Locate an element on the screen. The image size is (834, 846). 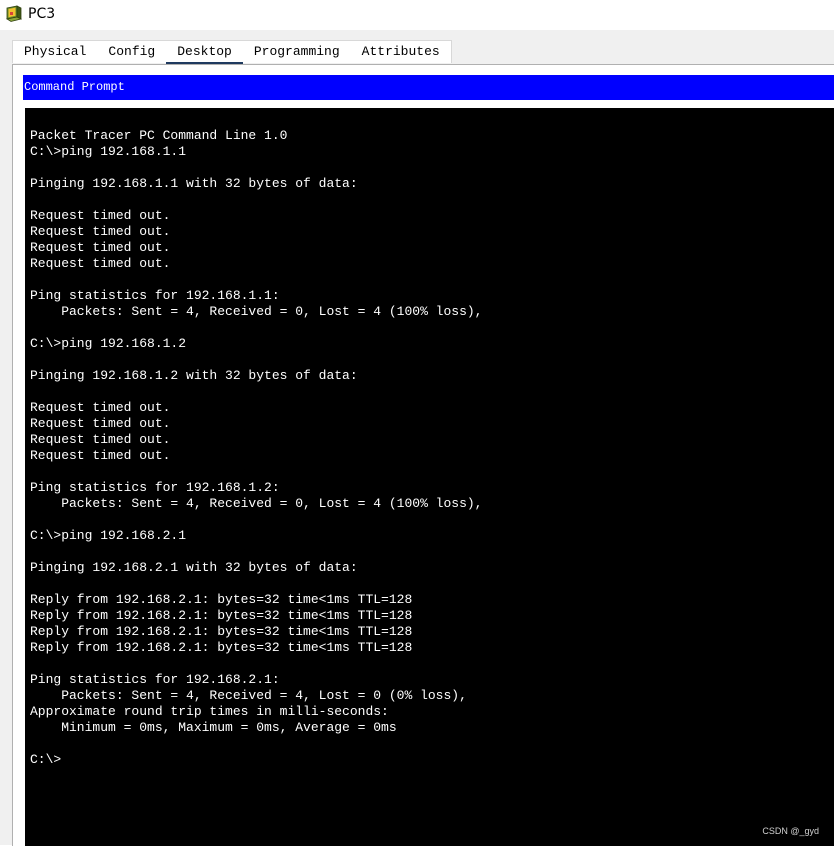
command-prompt-title: Command Prompt is located at coordinates (74, 87).